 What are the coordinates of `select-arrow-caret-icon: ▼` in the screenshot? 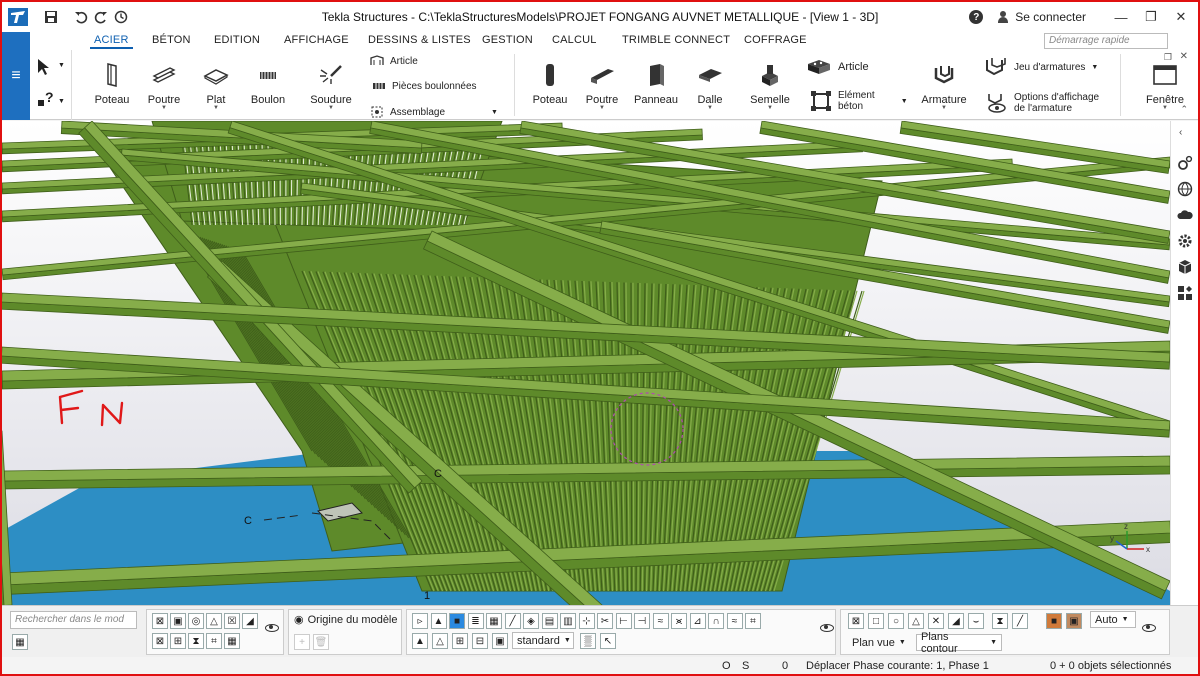 It's located at (61, 65).